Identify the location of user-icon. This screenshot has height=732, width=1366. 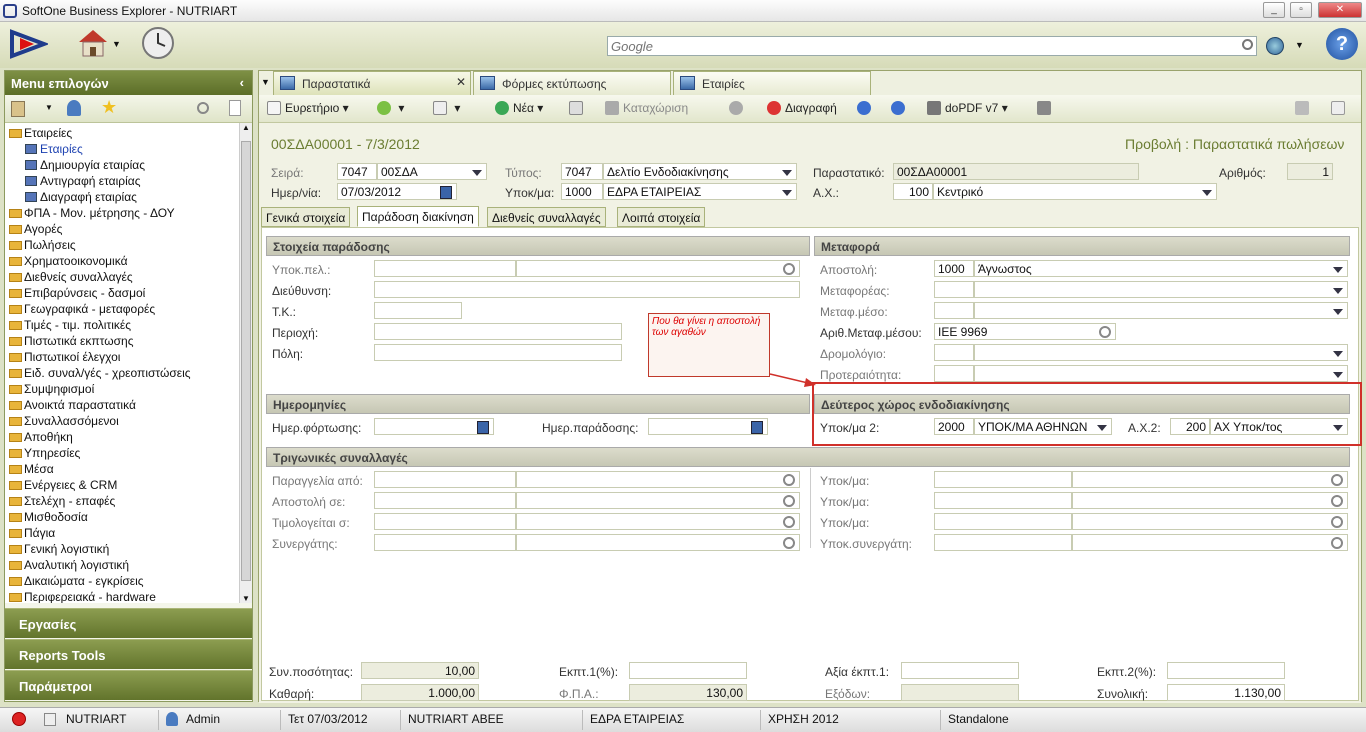
(74, 108).